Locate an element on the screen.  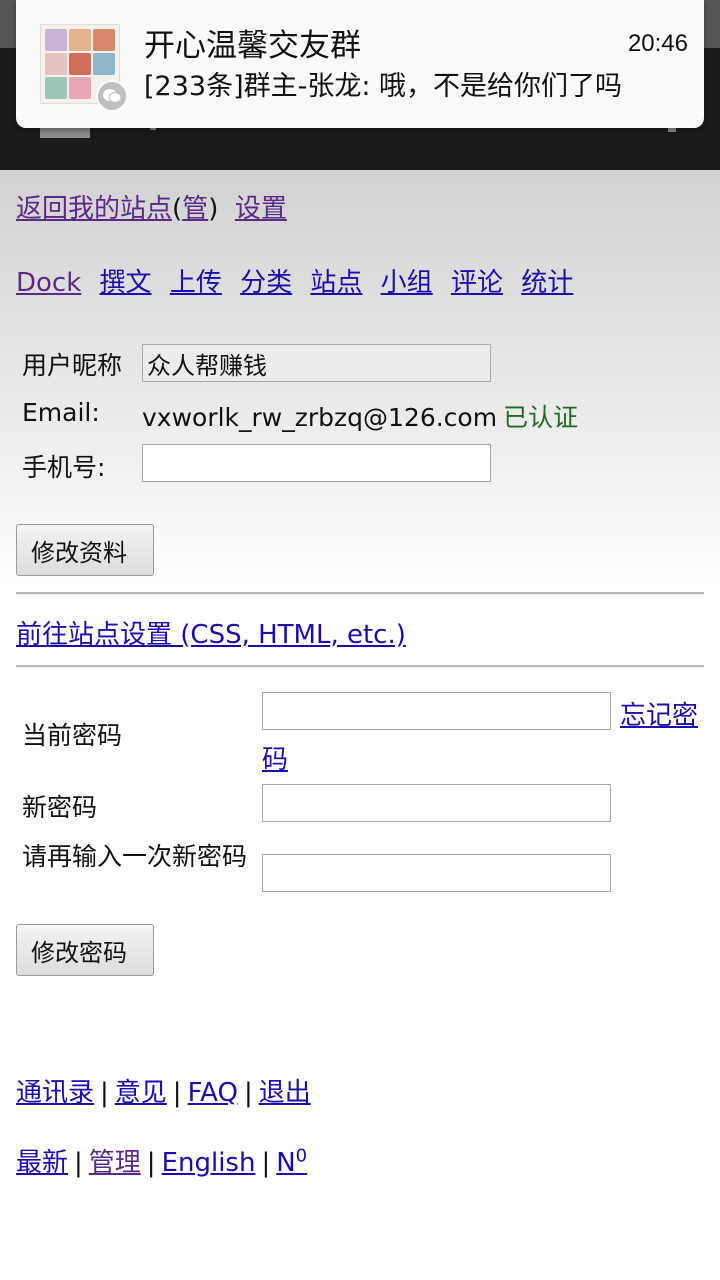
notification-title: 开心温馨交友群 is located at coordinates (252, 46).